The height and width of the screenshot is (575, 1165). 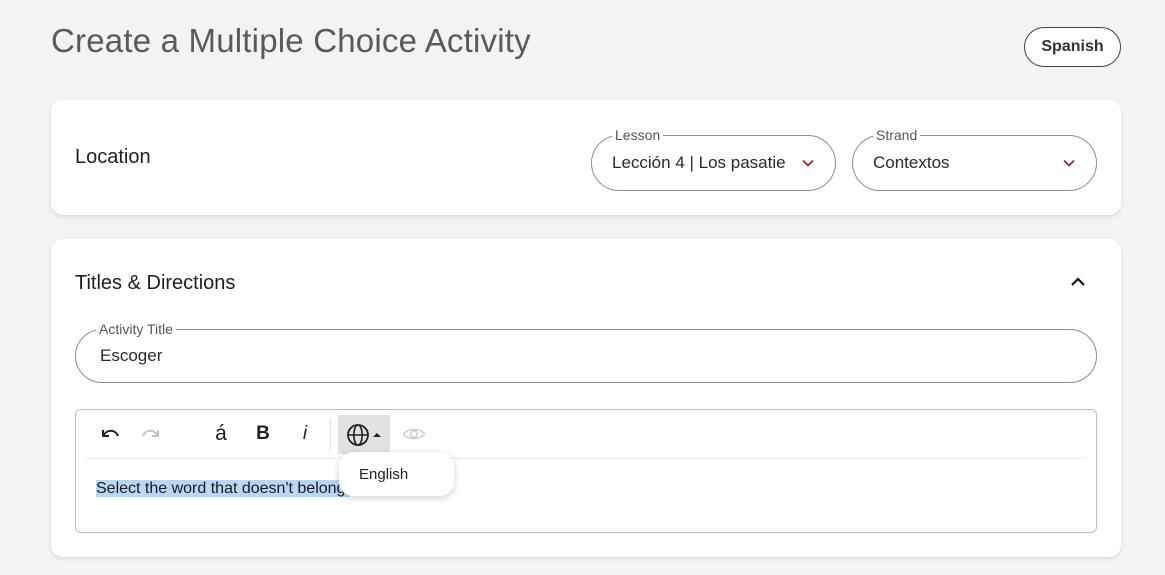 I want to click on lesson-value: Lección 4 | Los pasatie, so click(x=699, y=162).